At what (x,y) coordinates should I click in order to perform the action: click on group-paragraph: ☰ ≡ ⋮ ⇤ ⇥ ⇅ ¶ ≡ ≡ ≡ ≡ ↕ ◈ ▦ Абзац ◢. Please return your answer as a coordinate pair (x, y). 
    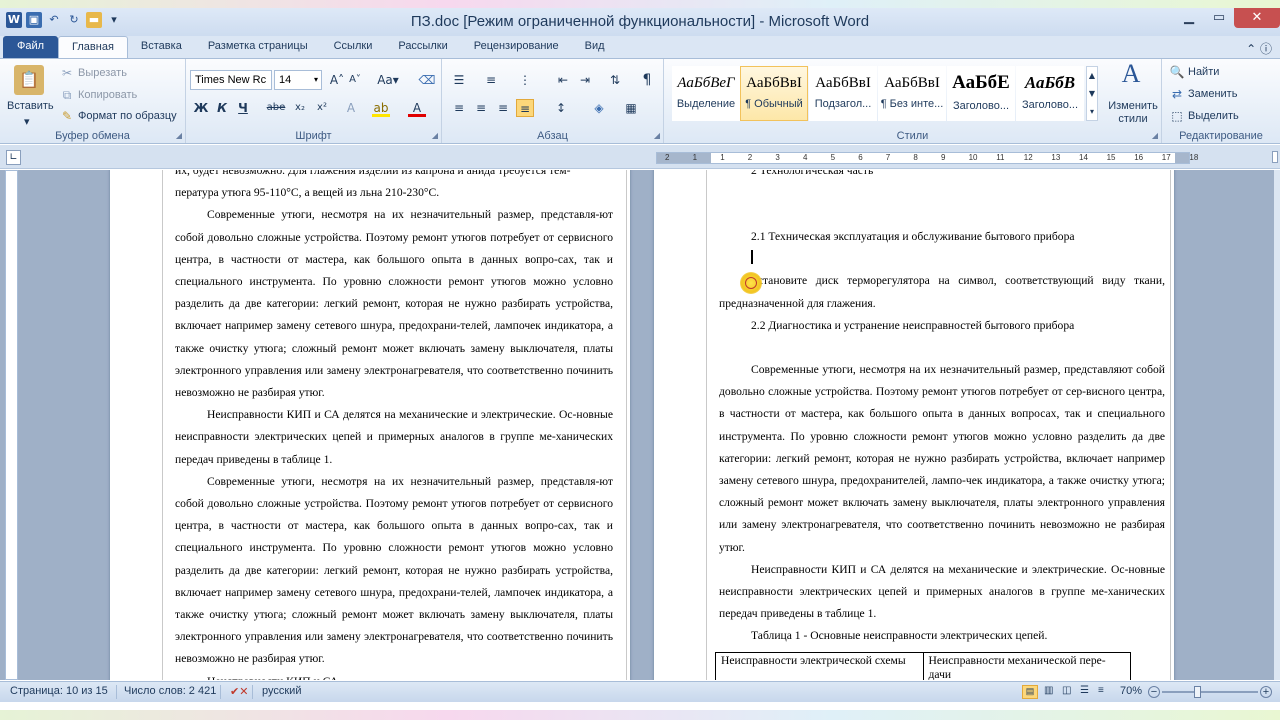
    Looking at the image, I should click on (553, 101).